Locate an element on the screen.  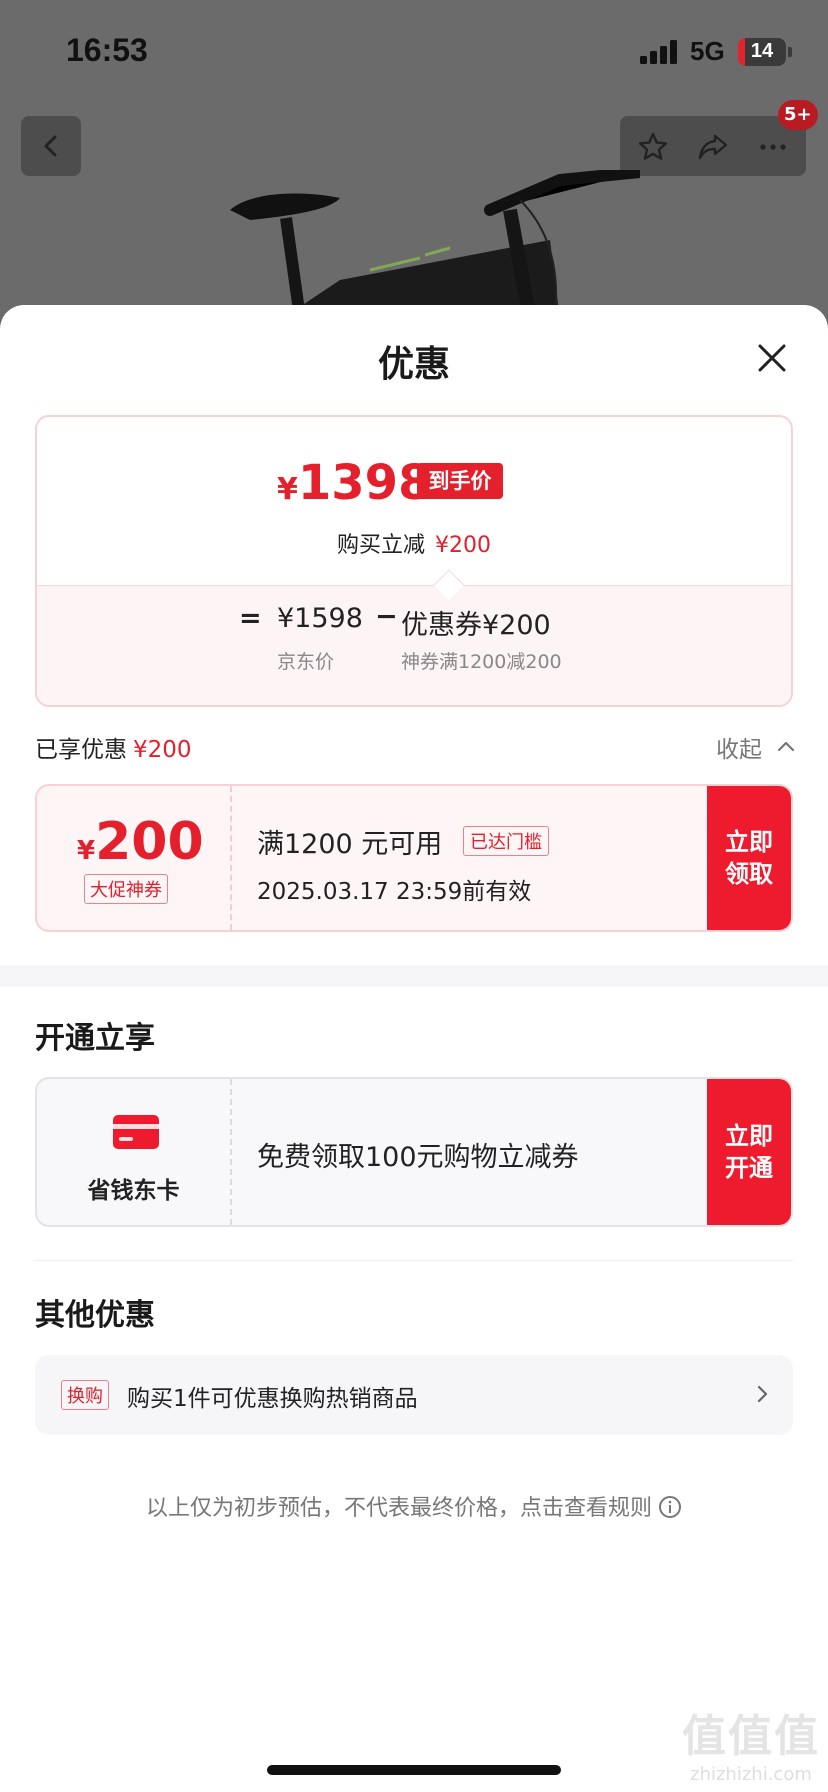
signal-icon is located at coordinates (659, 52).